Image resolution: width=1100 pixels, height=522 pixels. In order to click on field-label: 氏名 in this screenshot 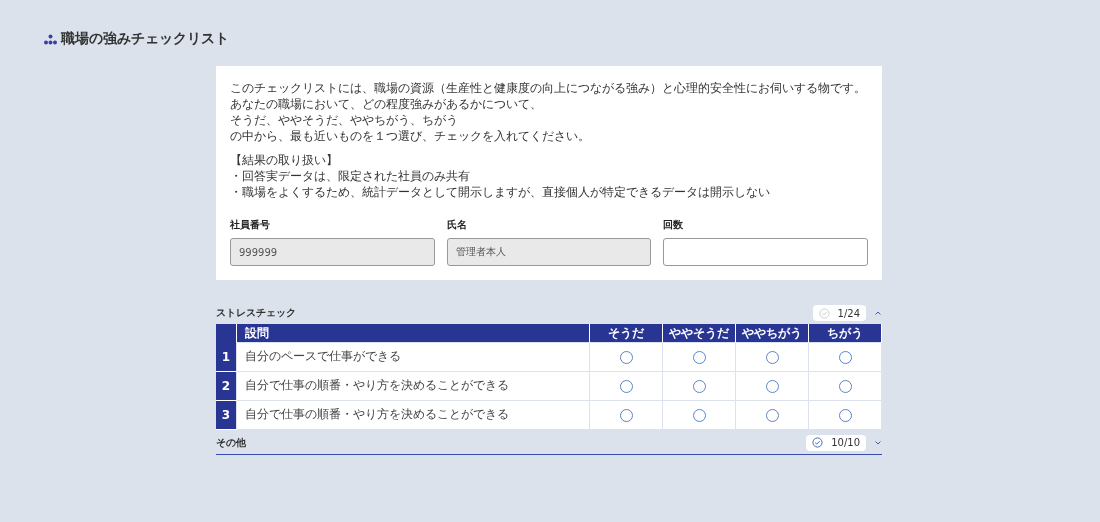, I will do `click(457, 225)`.